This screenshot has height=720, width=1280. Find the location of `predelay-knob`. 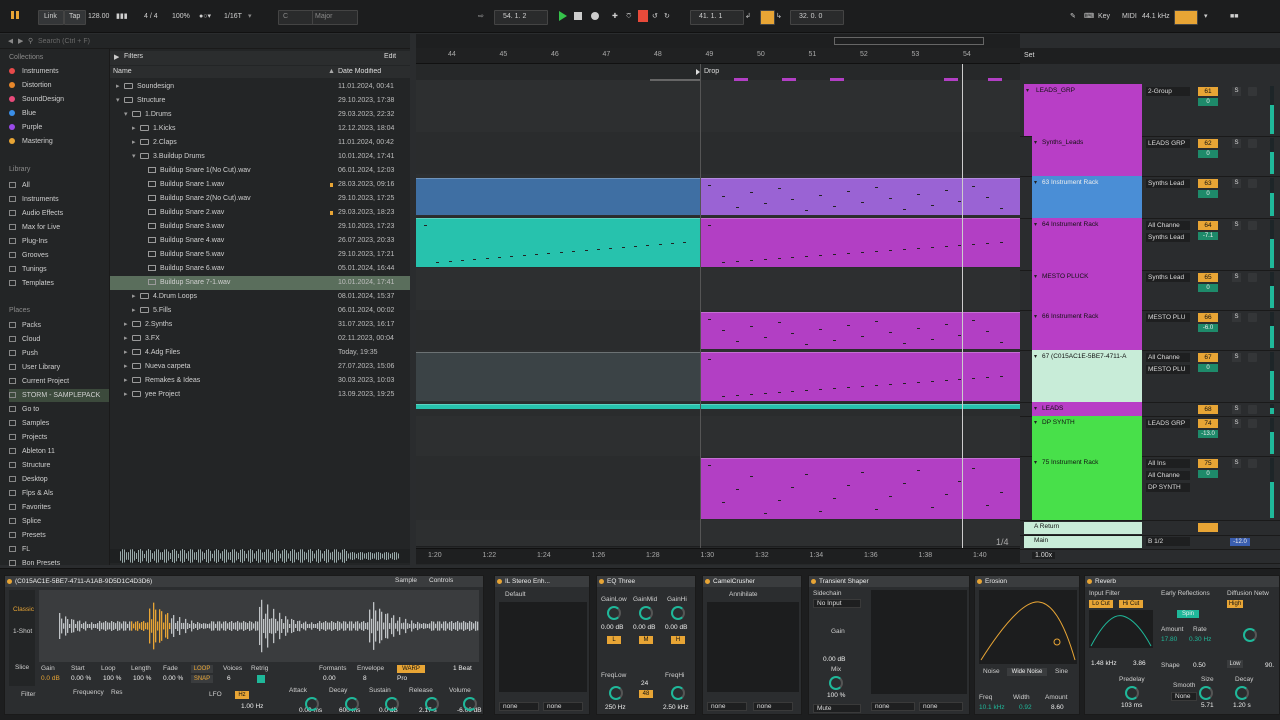

predelay-knob is located at coordinates (1132, 693).